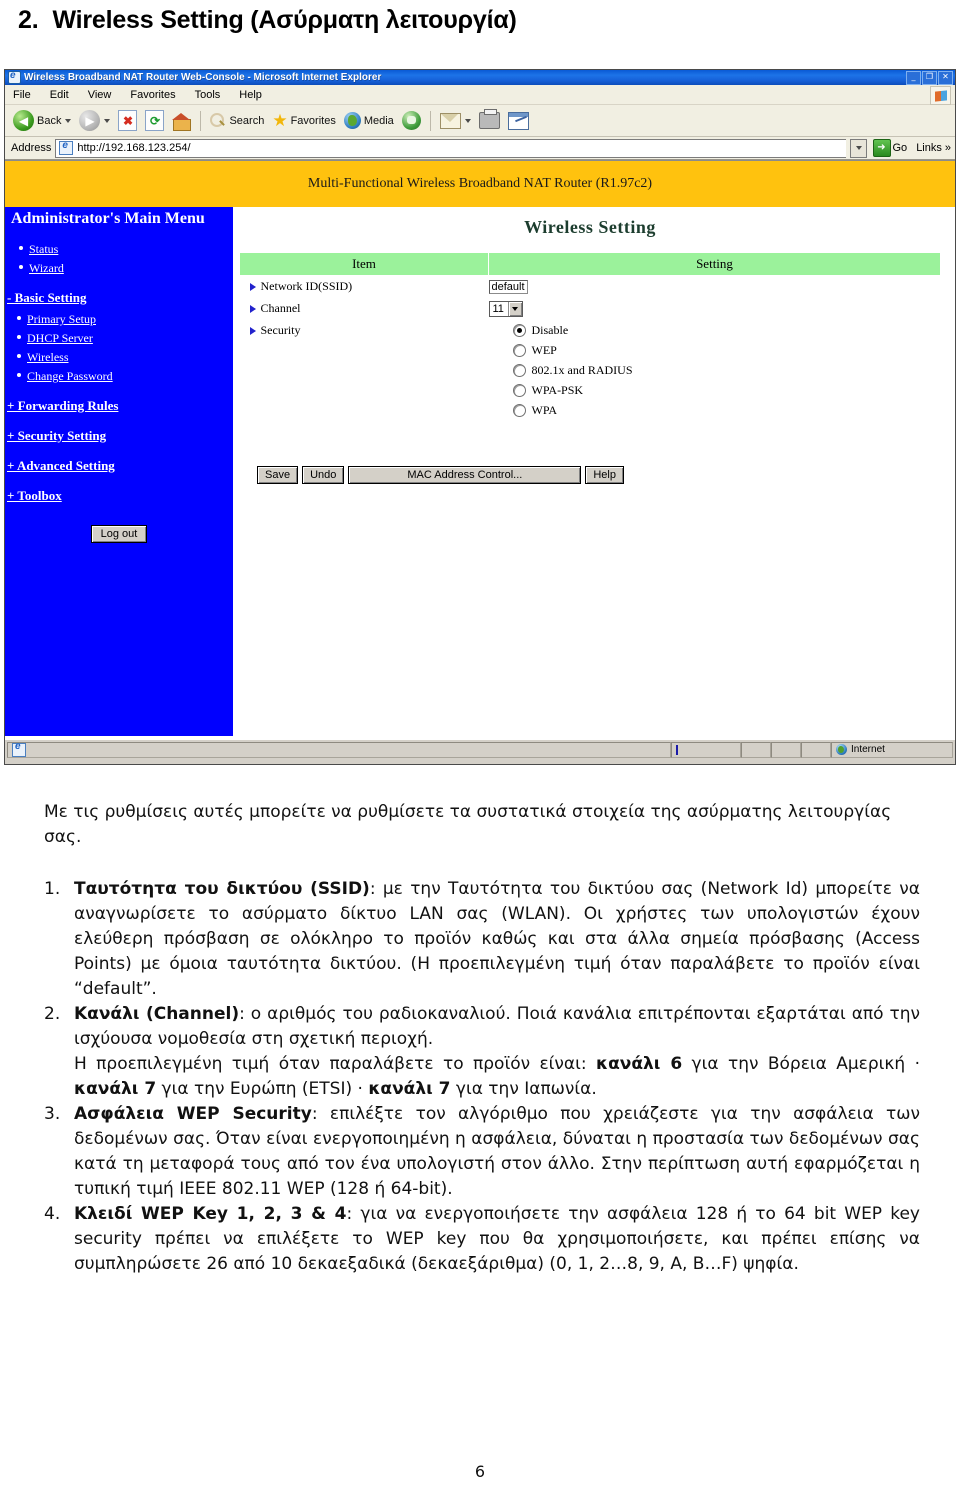 The width and height of the screenshot is (960, 1511). I want to click on security-option-wpa: WPA, so click(715, 410).